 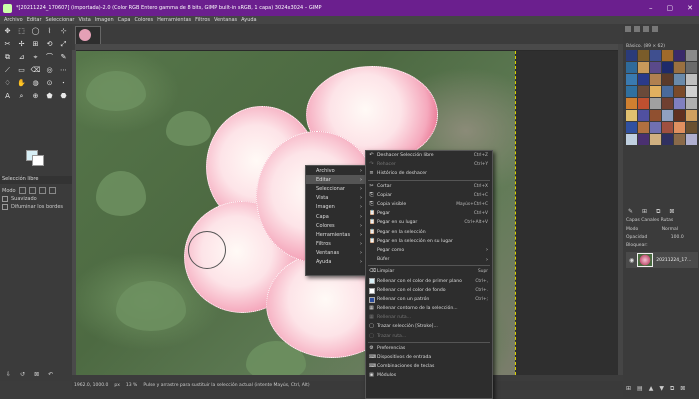 I want to click on feather-checkbox, so click(x=5, y=207).